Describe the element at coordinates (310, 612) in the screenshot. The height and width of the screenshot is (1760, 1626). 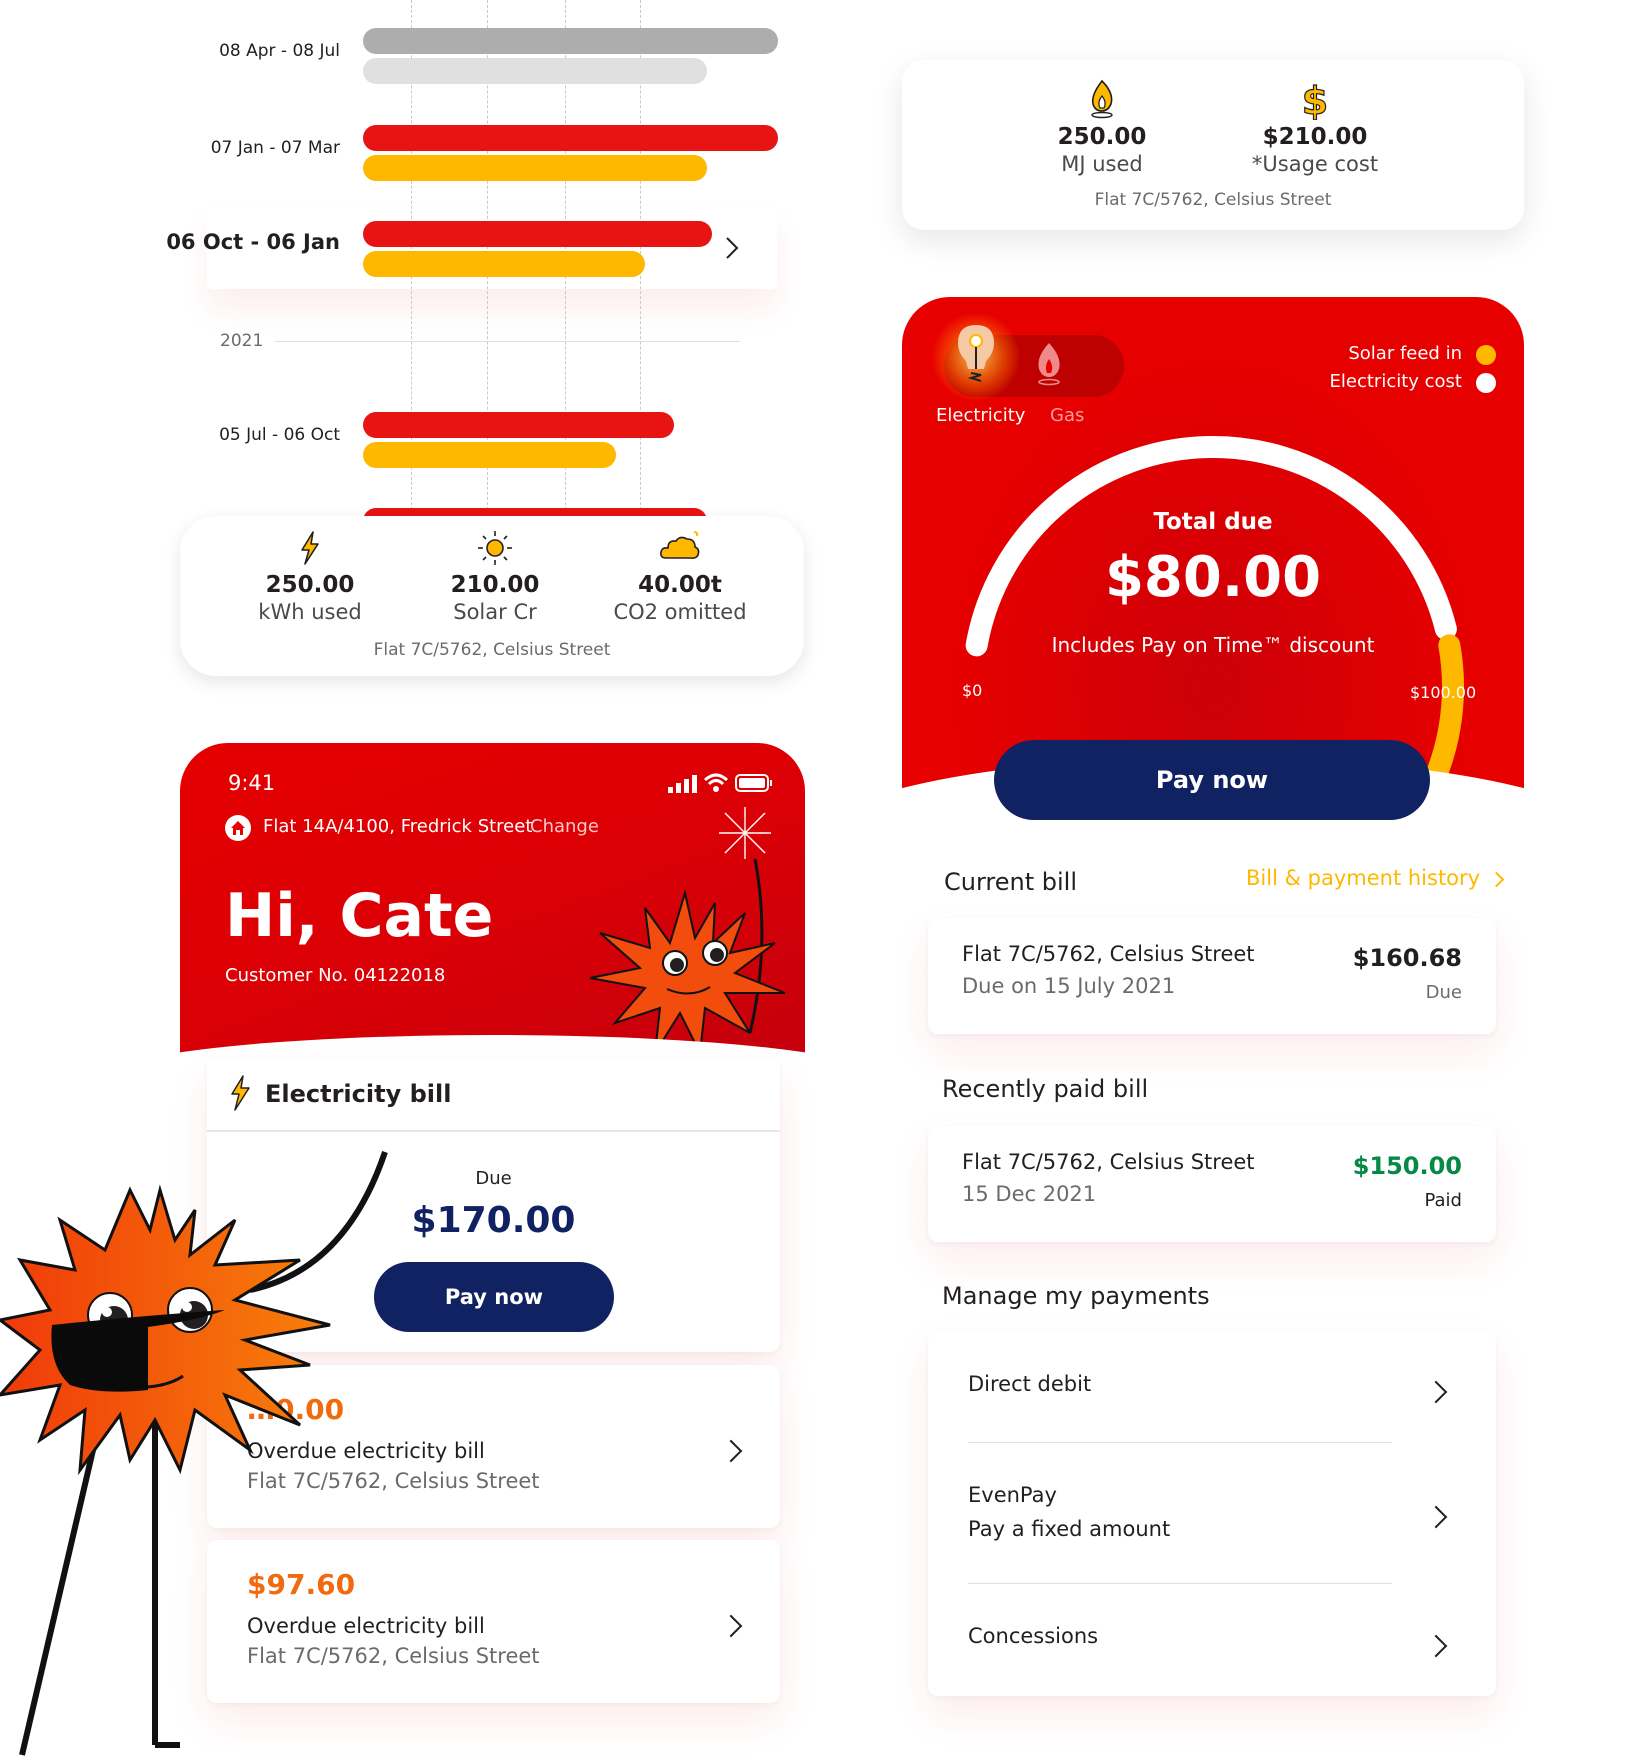
I see `stat-label: kWh used` at that location.